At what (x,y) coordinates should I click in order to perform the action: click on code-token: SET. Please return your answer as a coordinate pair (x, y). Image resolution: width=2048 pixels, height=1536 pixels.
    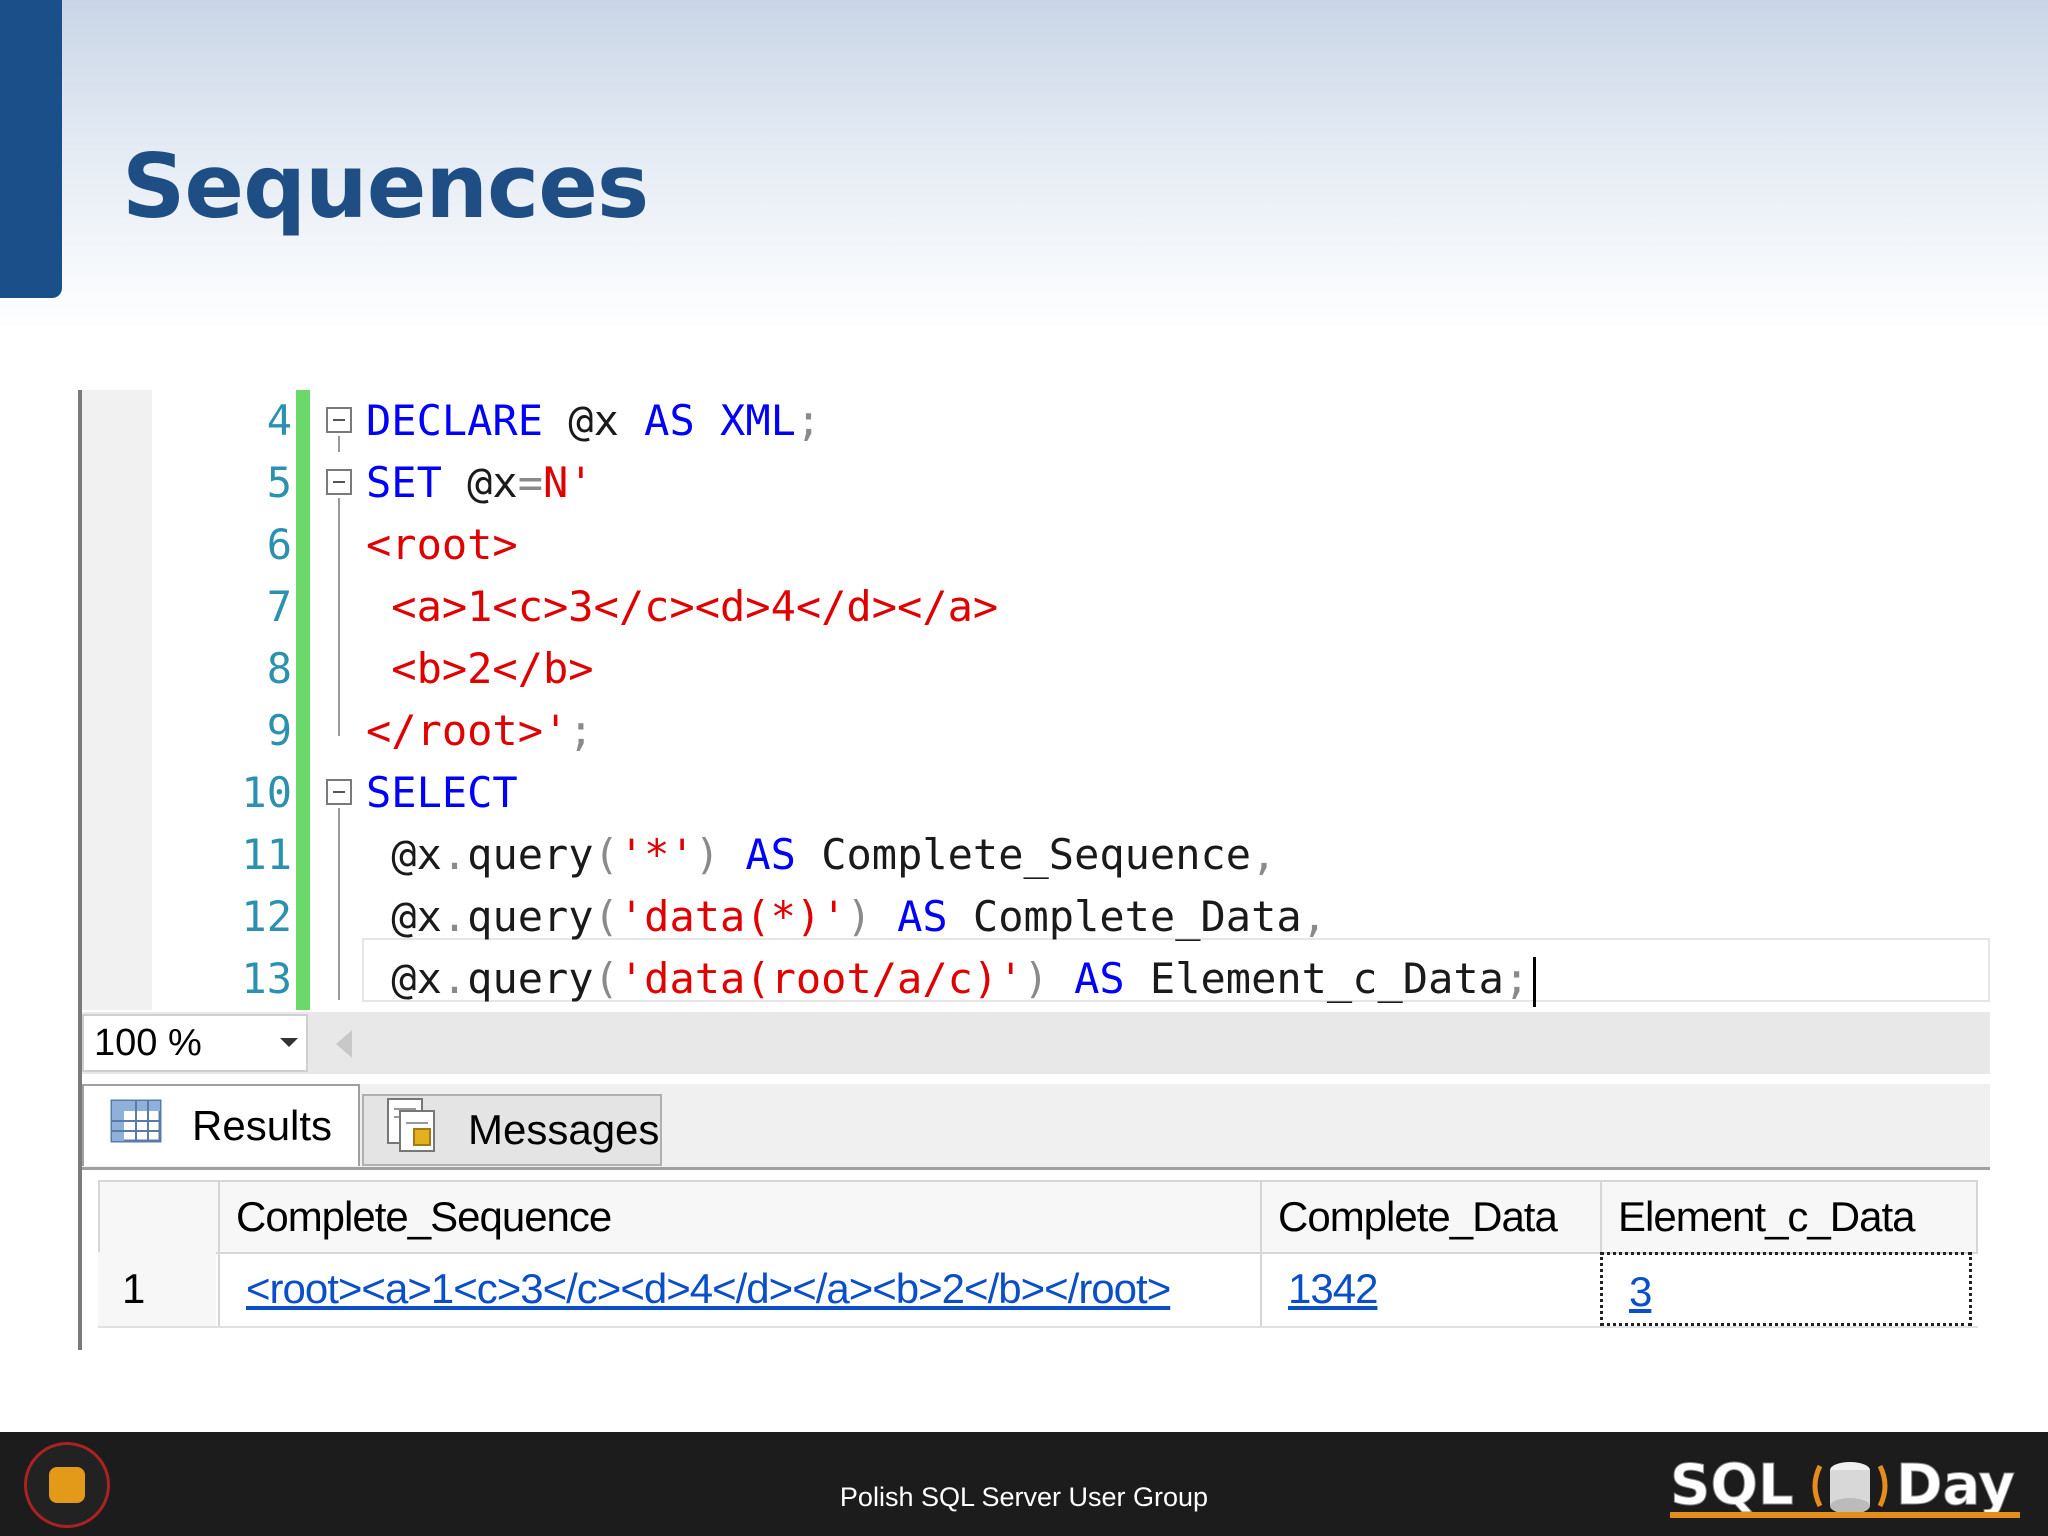
    Looking at the image, I should click on (404, 482).